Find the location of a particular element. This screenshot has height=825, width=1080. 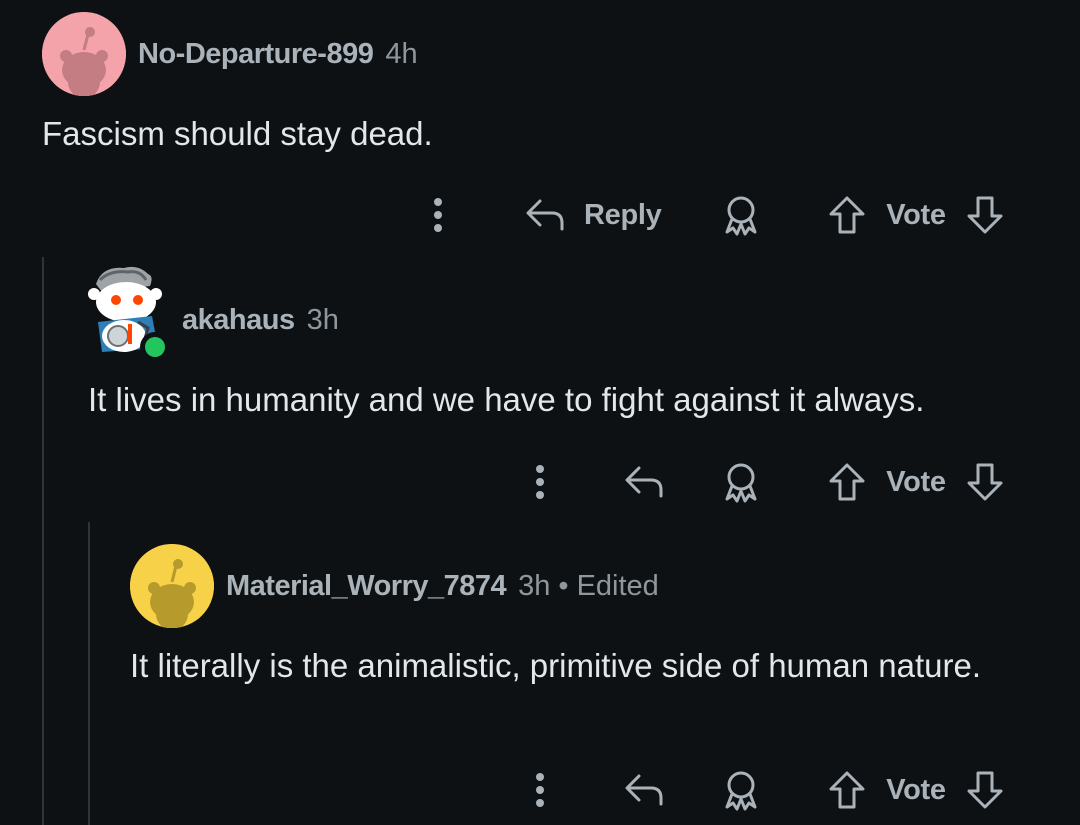

comment-body: Fascism should stay dead. is located at coordinates (237, 133).